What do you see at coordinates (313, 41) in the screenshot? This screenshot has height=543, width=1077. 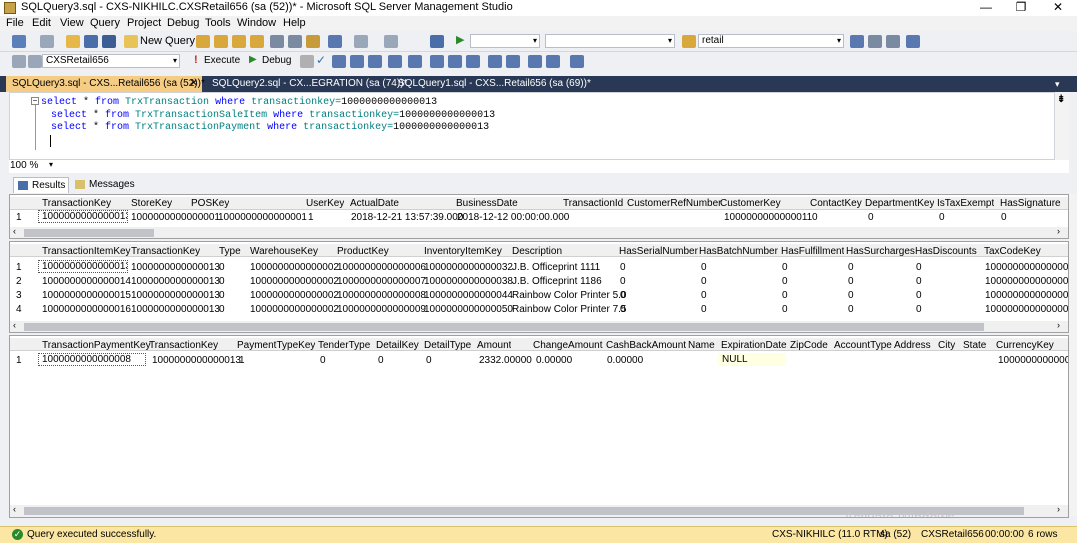 I see `paste-icon` at bounding box center [313, 41].